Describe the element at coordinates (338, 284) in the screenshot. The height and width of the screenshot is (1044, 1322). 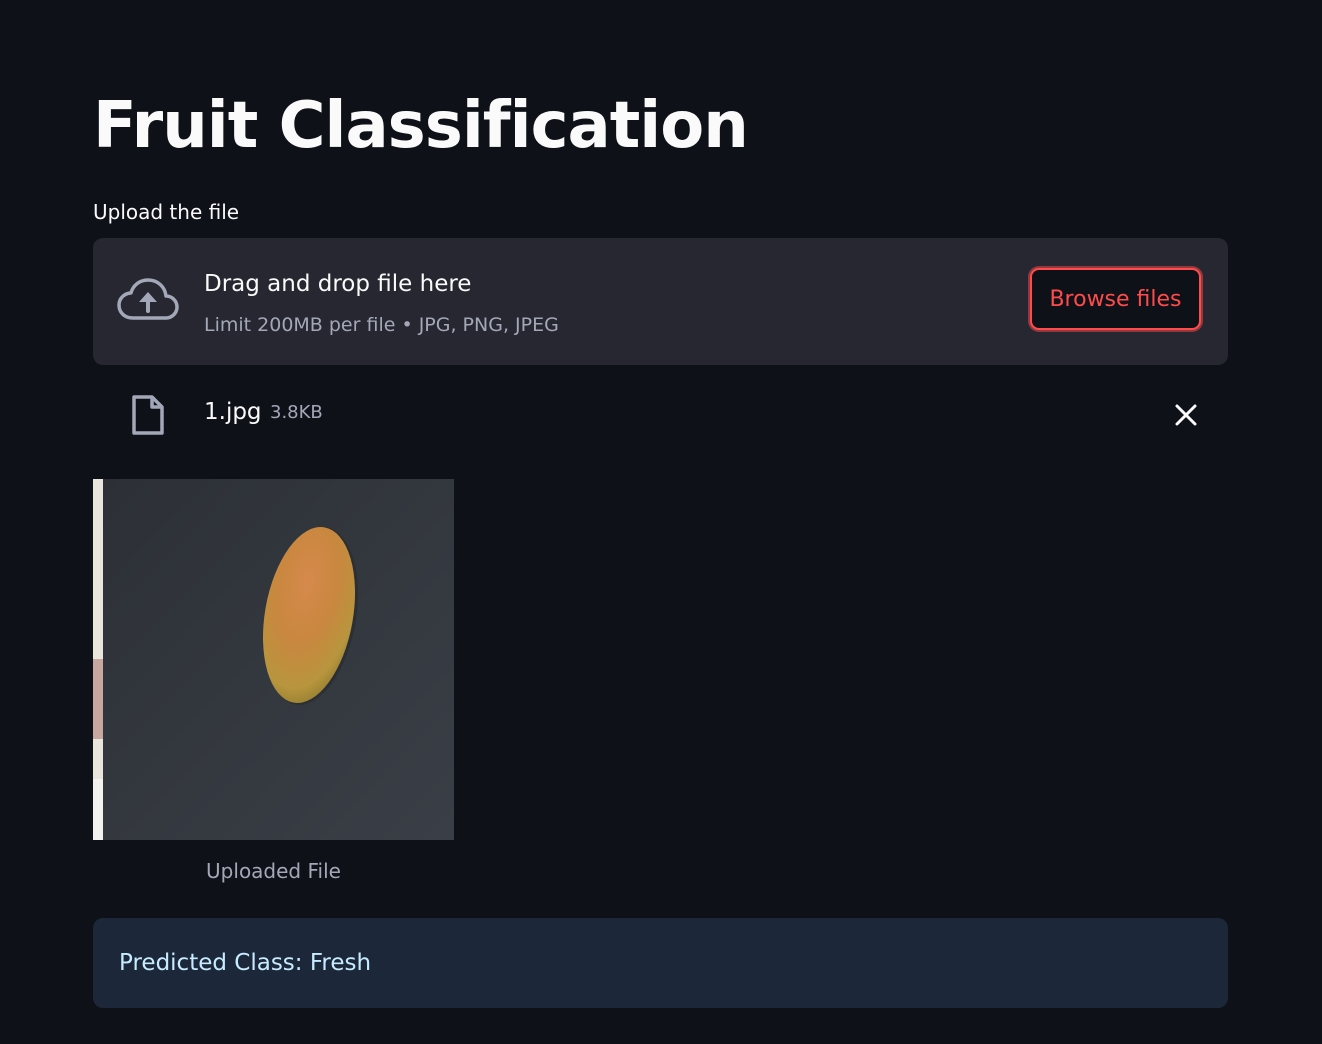
I see `dropzone-instructions: Drag and drop file here` at that location.